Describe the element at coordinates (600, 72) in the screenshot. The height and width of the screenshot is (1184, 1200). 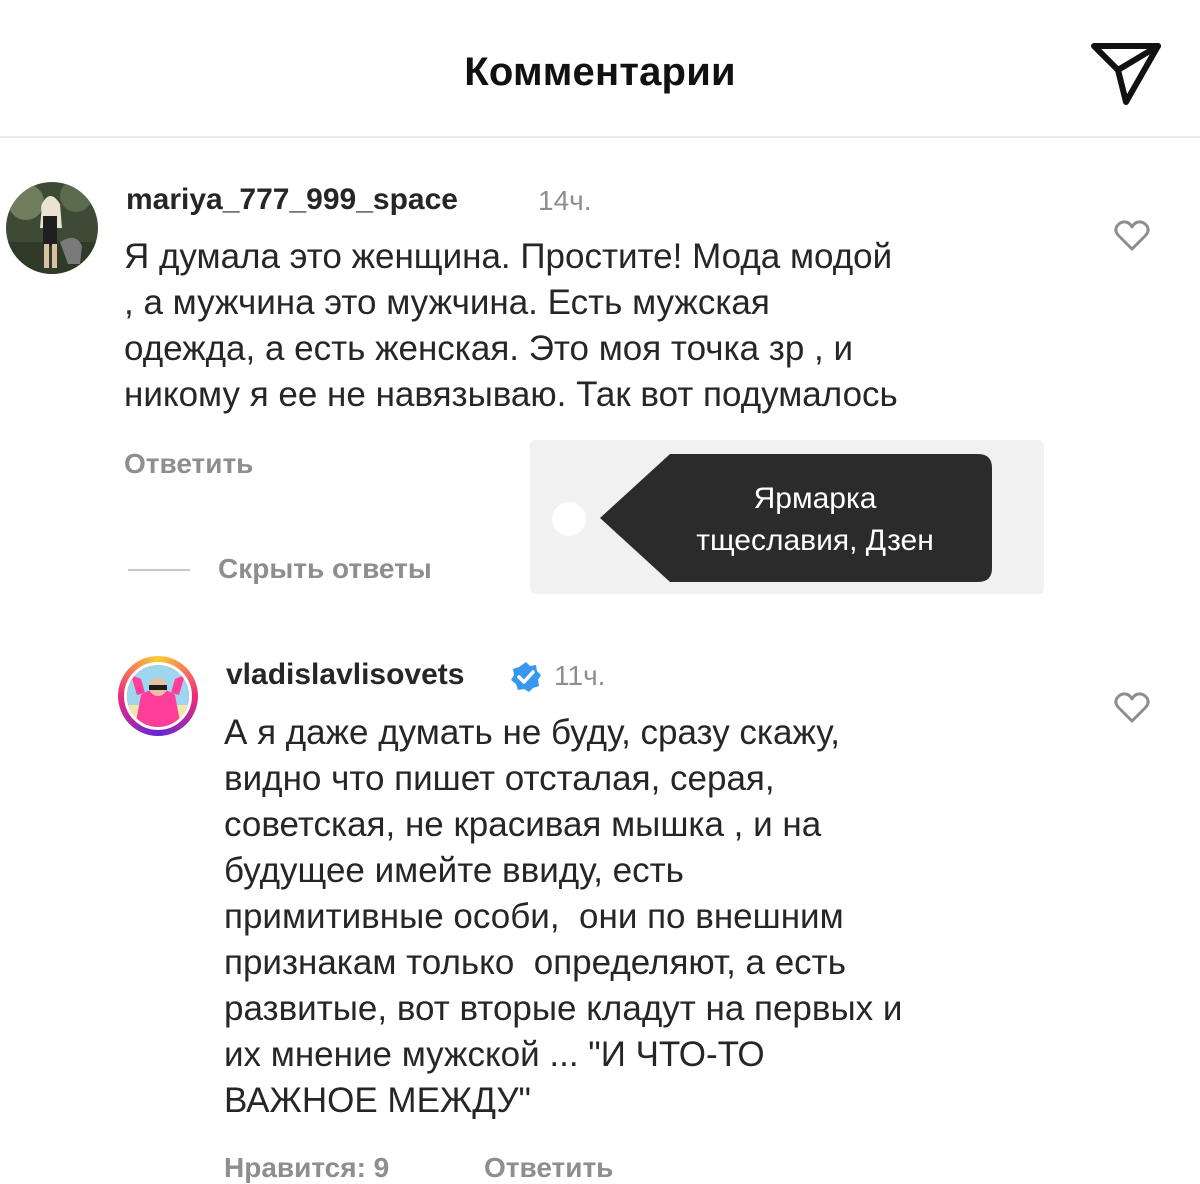
I see `page-title: Комментарии` at that location.